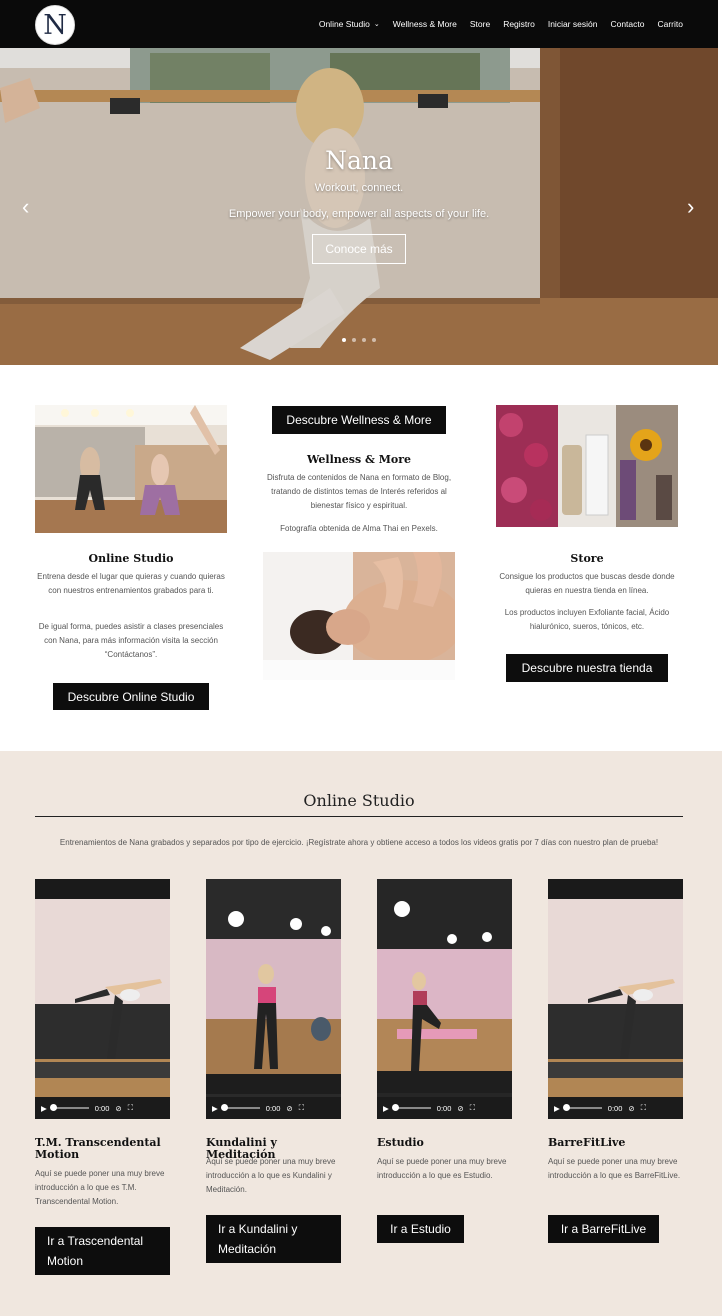 The width and height of the screenshot is (722, 1316). I want to click on chevron-down-icon: ⌄, so click(376, 24).